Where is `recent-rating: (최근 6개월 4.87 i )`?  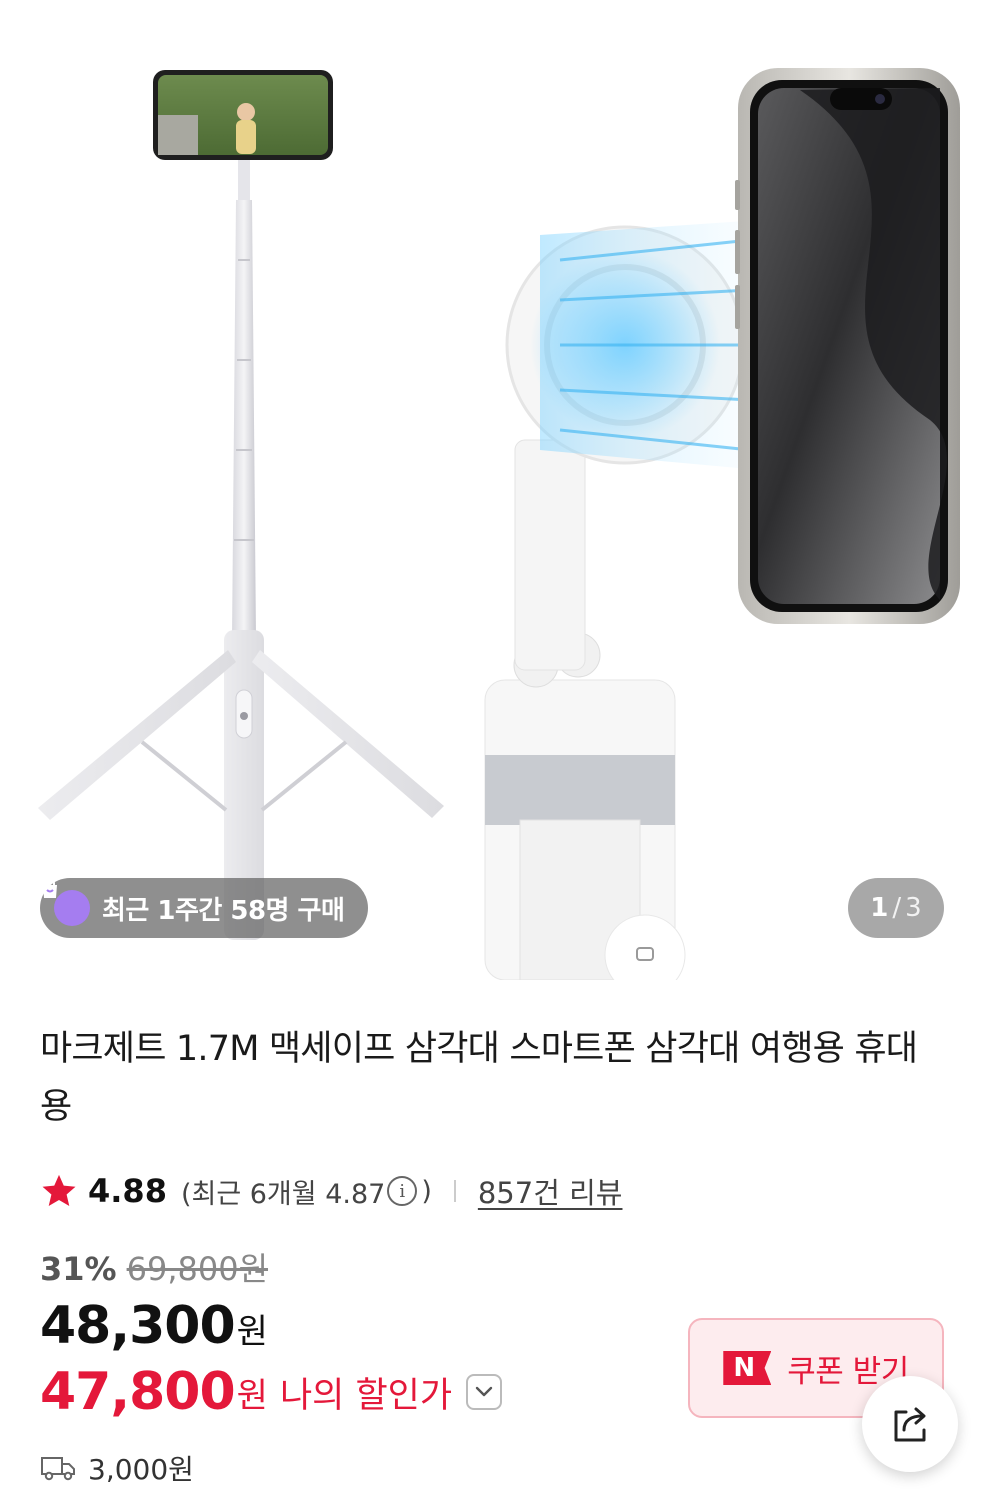 recent-rating: (최근 6개월 4.87 i ) is located at coordinates (306, 1191).